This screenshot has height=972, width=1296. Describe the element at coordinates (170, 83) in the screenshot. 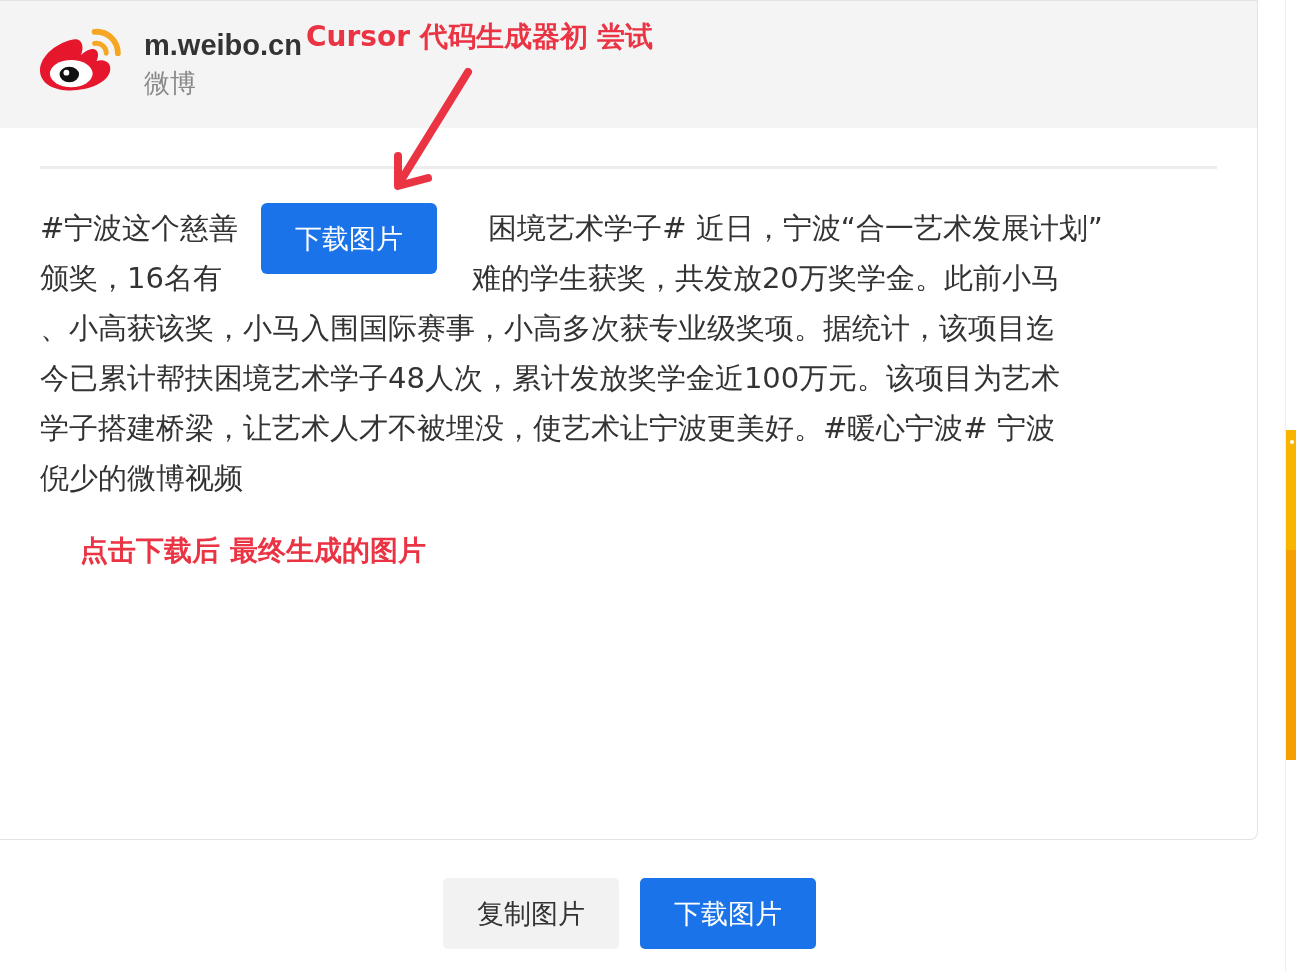

I see `site-name: 微博` at that location.